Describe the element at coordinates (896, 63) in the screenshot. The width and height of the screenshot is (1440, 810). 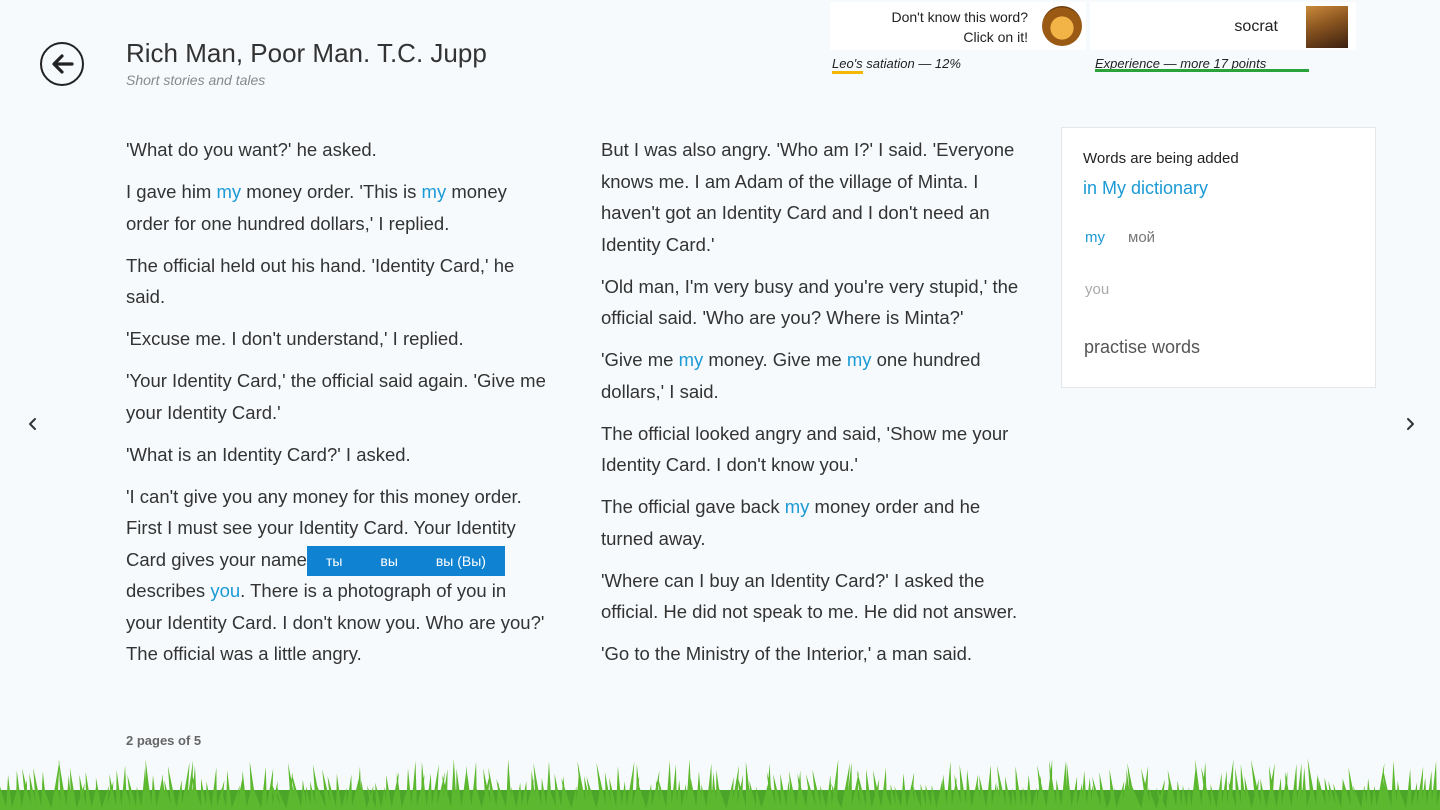
I see `leo-satiation-text: Leo's satiation — 12%` at that location.